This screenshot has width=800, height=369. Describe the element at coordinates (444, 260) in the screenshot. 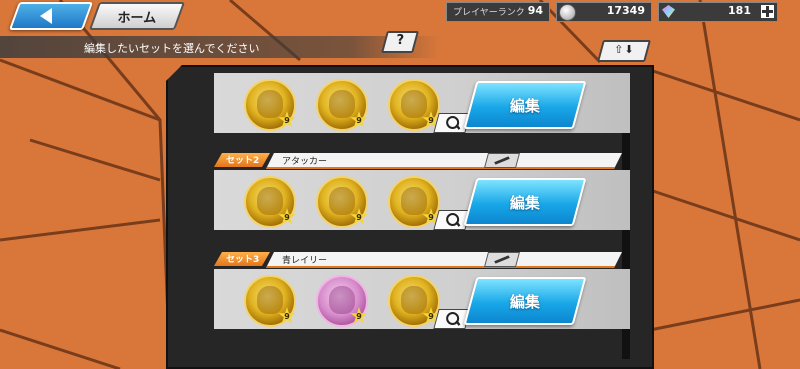

I see `set-name-bar: 青レイリー` at that location.